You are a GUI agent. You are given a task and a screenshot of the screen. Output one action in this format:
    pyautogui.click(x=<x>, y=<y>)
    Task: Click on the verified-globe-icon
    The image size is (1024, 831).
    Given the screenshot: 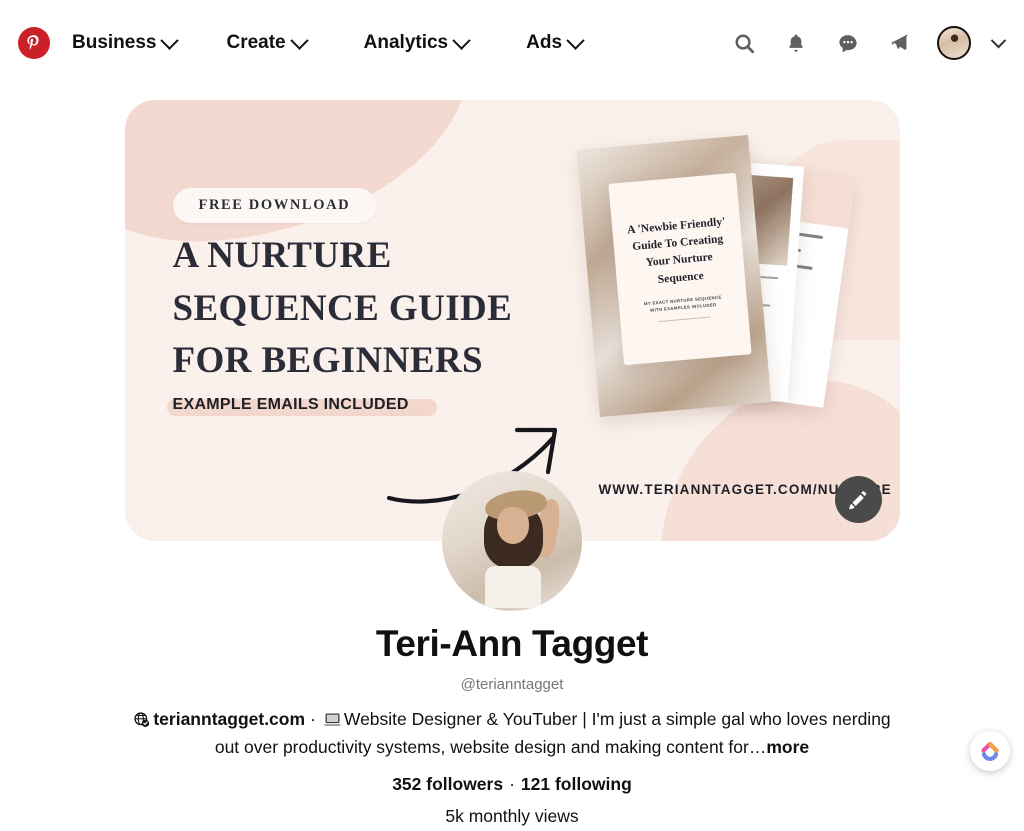 What is the action you would take?
    pyautogui.click(x=141, y=723)
    